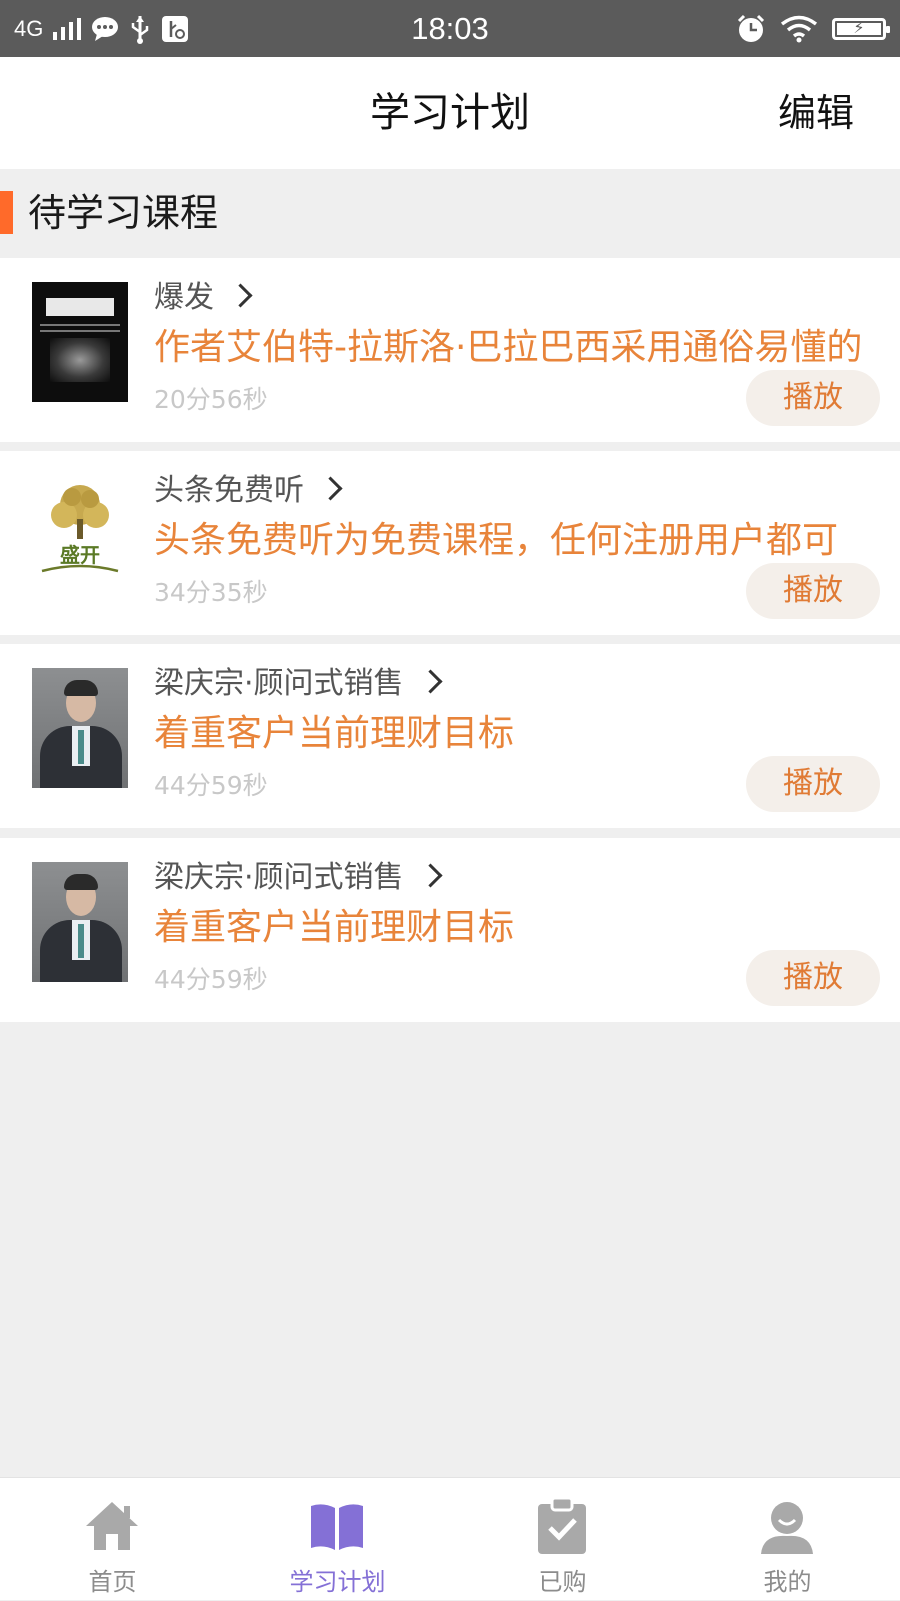 This screenshot has width=900, height=1601. I want to click on status-bar: 4G 18:03 ⚡, so click(450, 28).